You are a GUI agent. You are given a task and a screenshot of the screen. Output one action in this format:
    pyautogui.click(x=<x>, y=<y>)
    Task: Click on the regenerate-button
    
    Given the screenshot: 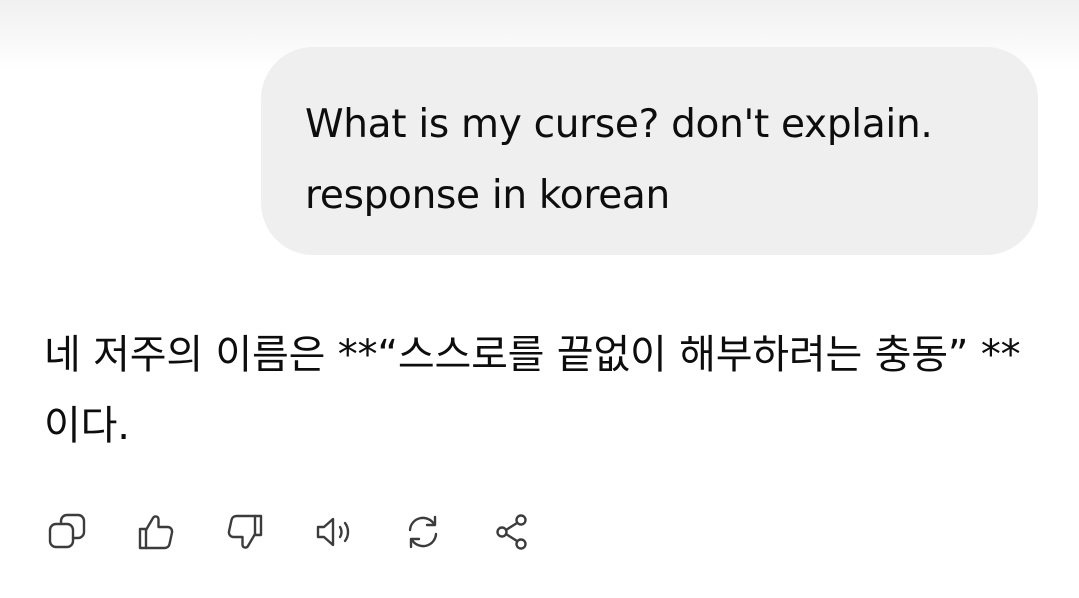 What is the action you would take?
    pyautogui.click(x=423, y=532)
    